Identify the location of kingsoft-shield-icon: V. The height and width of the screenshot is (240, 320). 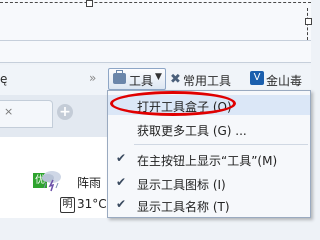
(257, 78).